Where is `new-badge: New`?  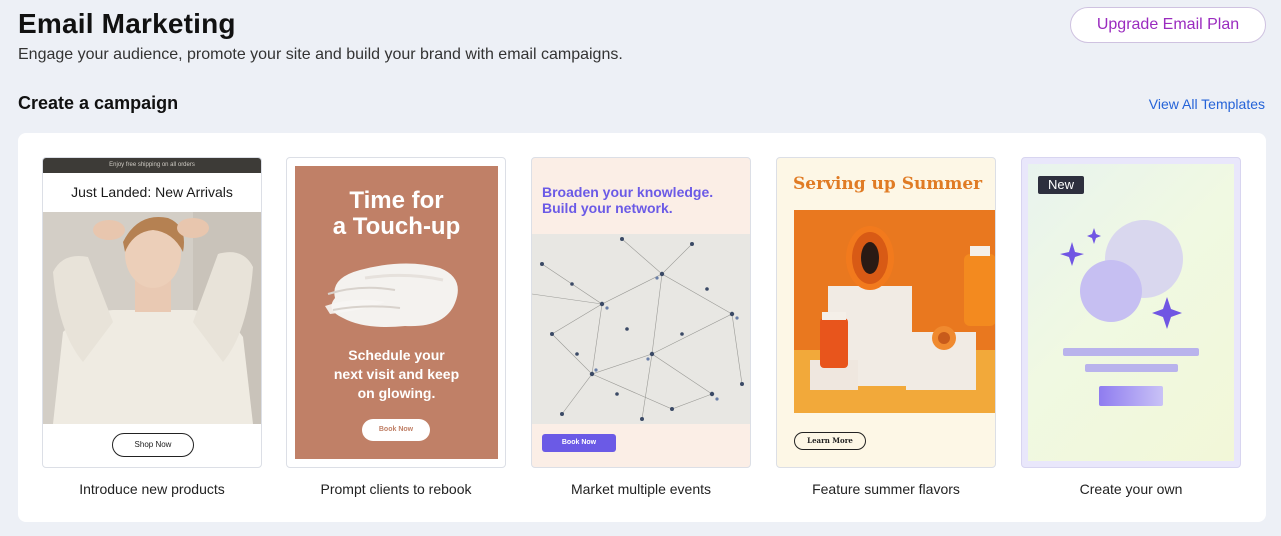 new-badge: New is located at coordinates (1061, 185).